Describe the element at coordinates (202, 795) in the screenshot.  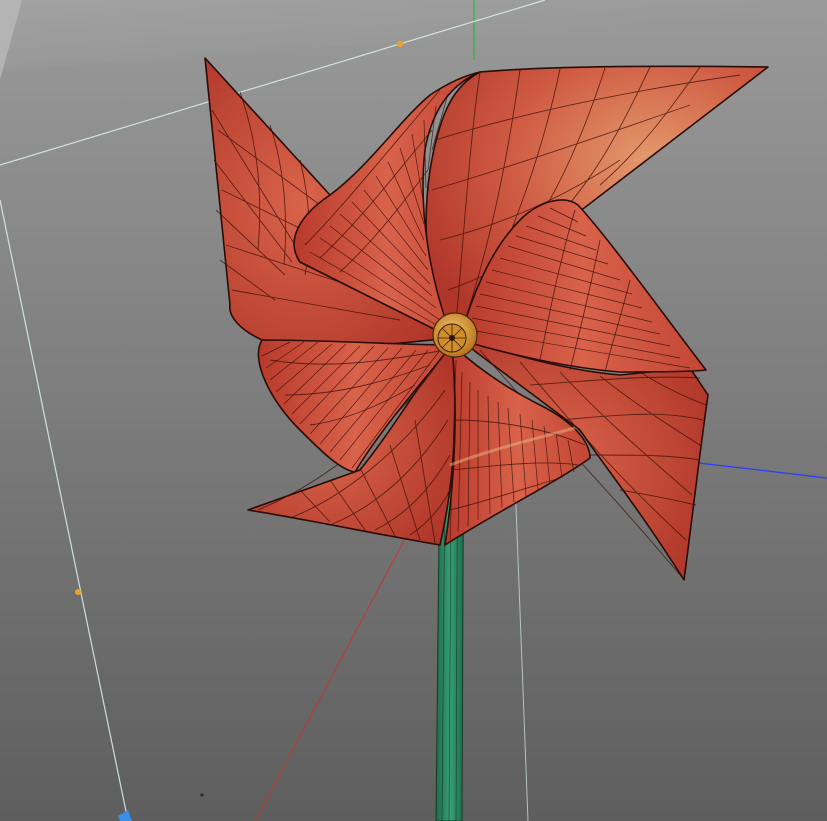
I see `viewport-dot` at that location.